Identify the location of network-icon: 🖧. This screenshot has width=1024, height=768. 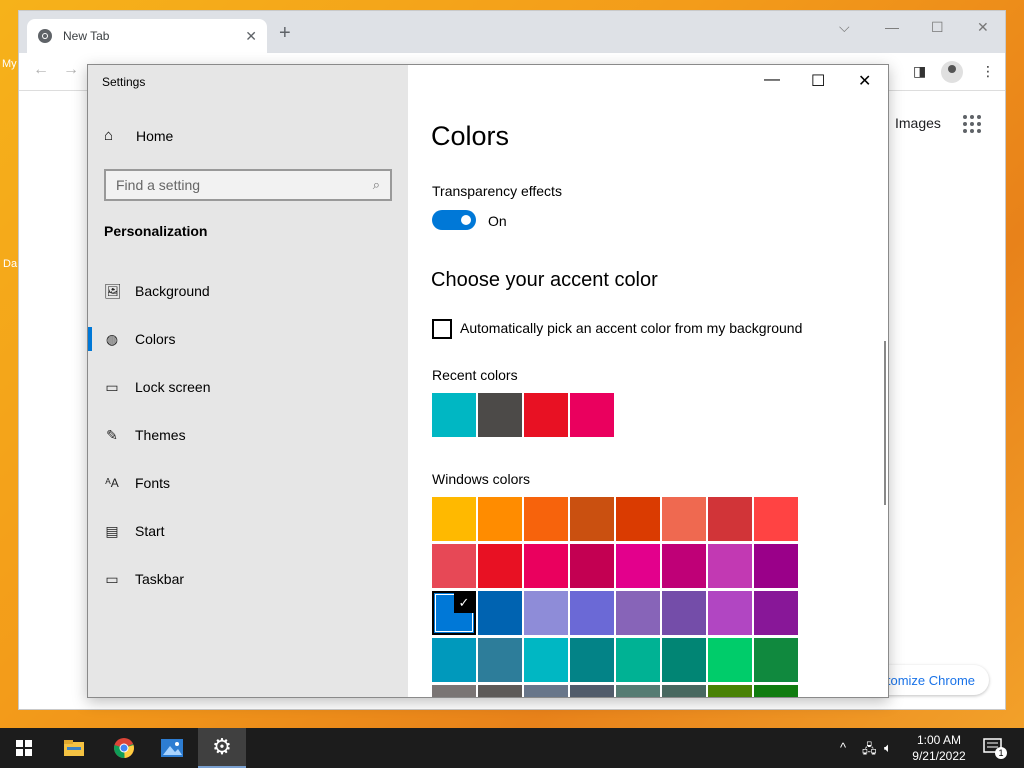
(869, 751).